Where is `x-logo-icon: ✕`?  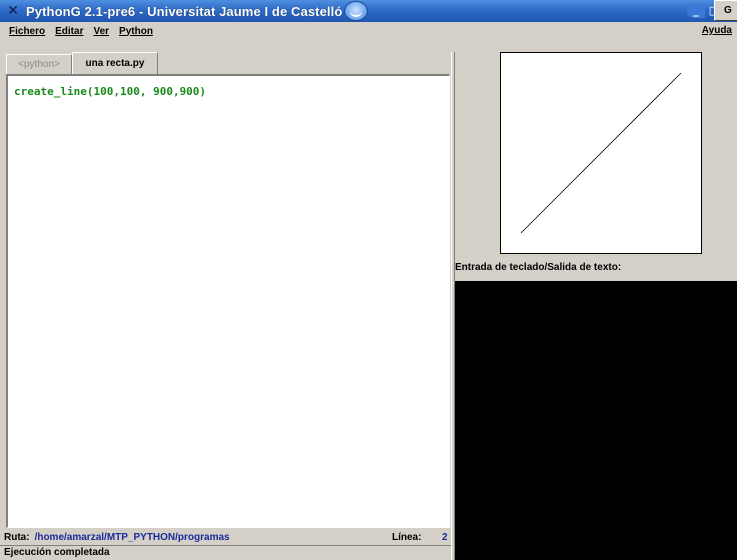 x-logo-icon: ✕ is located at coordinates (13, 11).